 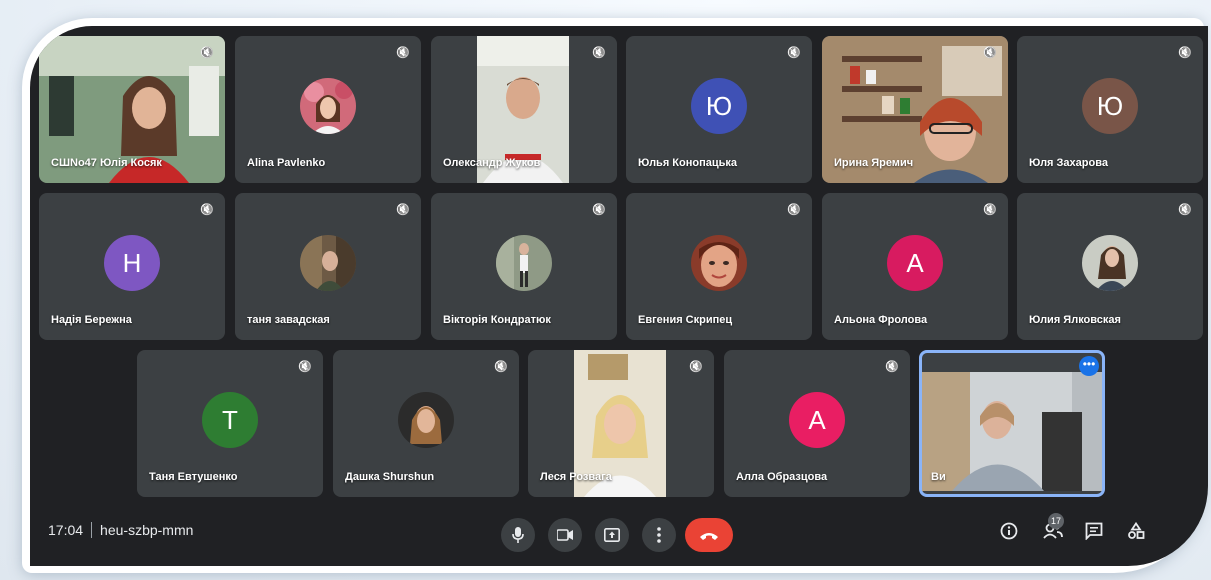 I want to click on participant-tile: Дашка Shurshun, so click(x=426, y=423).